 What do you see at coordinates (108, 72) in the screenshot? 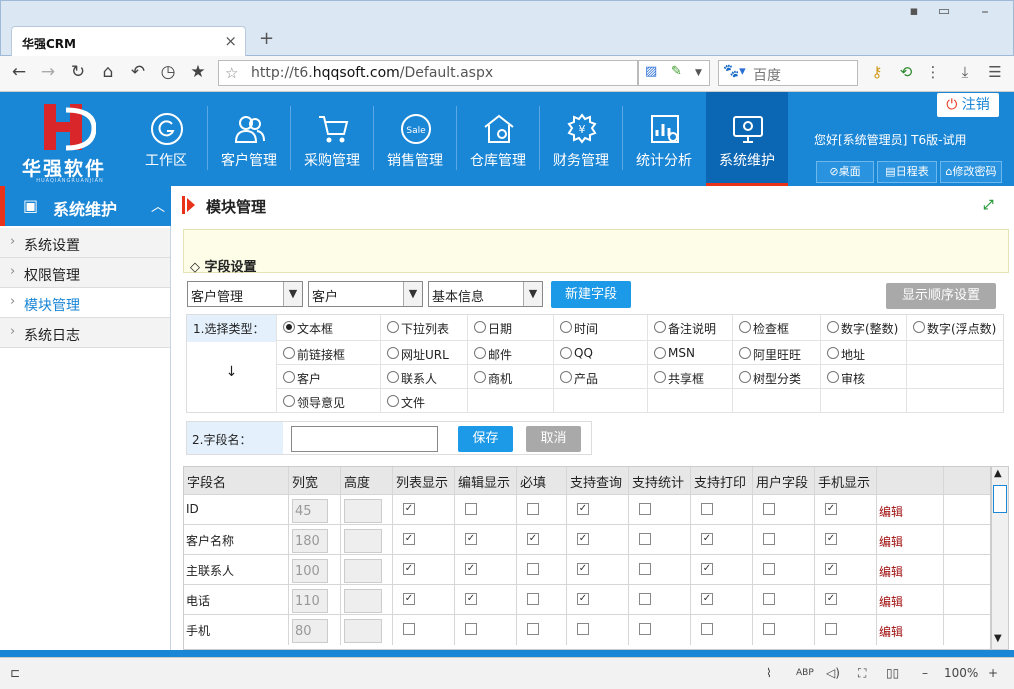
I see `home-icon: ⌂` at bounding box center [108, 72].